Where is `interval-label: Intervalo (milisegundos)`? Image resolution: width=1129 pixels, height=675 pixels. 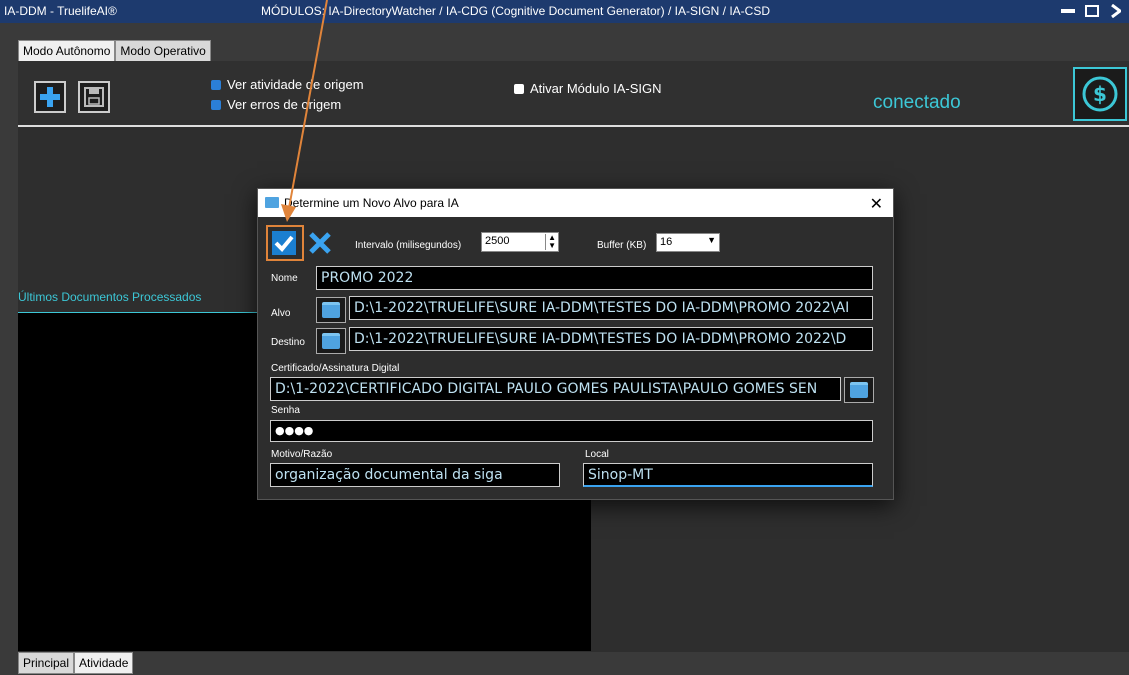
interval-label: Intervalo (milisegundos) is located at coordinates (408, 245).